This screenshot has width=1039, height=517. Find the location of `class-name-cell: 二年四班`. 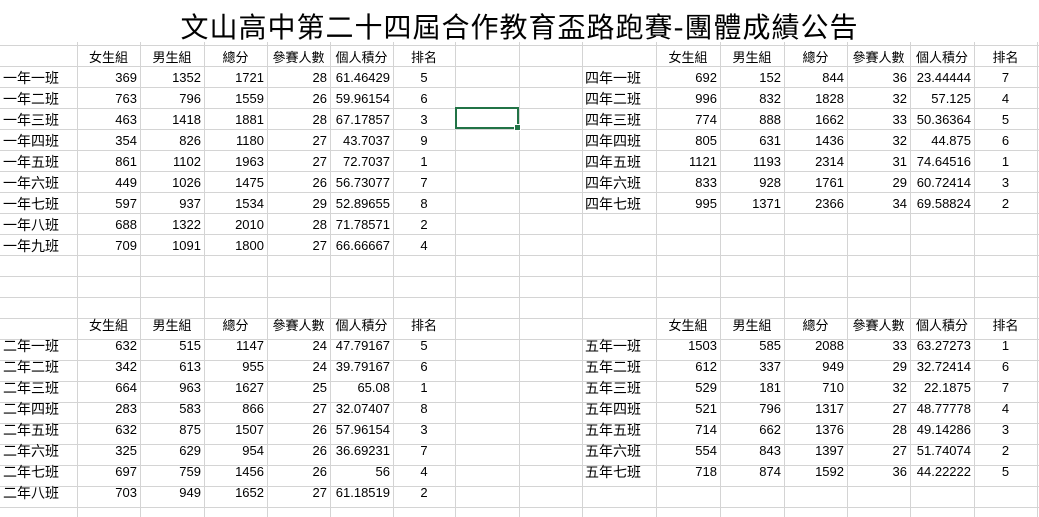

class-name-cell: 二年四班 is located at coordinates (38, 408).